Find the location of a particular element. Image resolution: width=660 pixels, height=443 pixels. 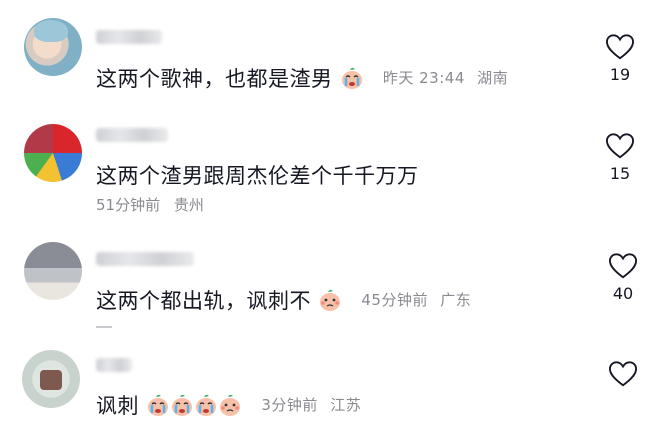

comment-time: 51分钟前 is located at coordinates (128, 205).